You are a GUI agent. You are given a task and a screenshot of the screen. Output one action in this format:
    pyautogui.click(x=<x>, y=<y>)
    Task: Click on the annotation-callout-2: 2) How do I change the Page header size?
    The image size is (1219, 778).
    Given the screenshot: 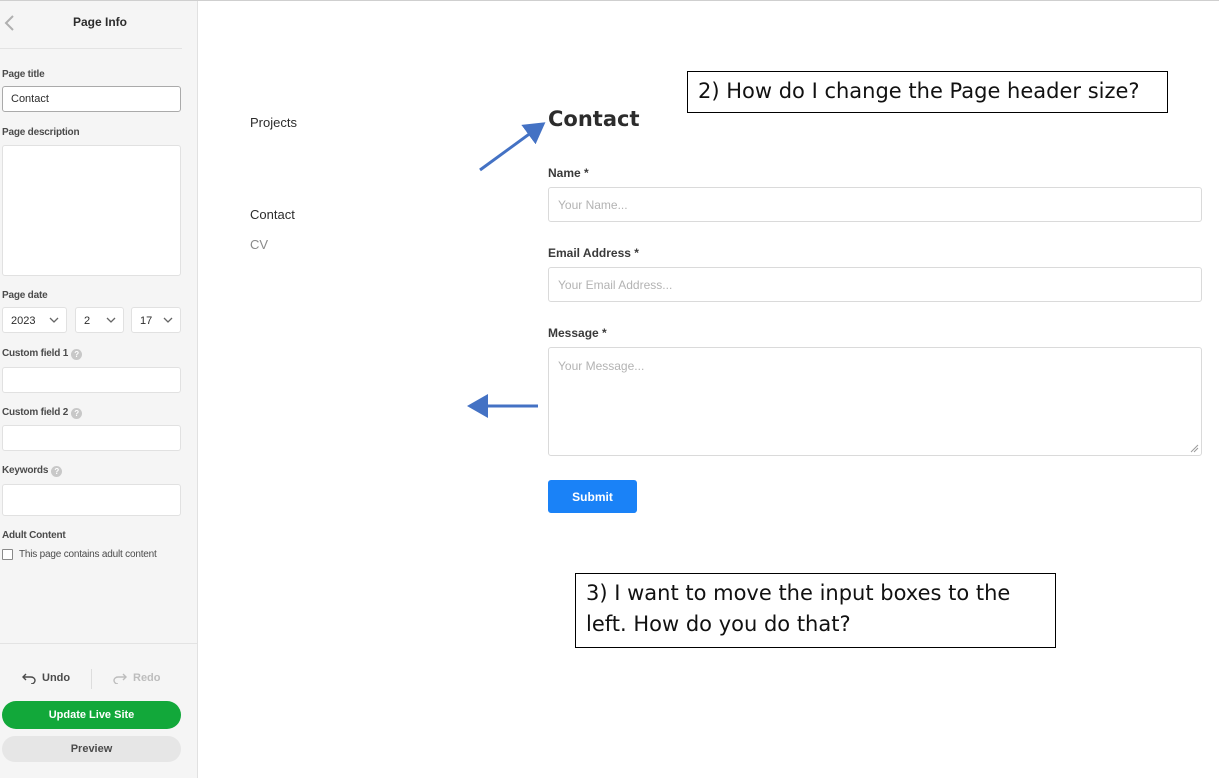 What is the action you would take?
    pyautogui.click(x=927, y=92)
    